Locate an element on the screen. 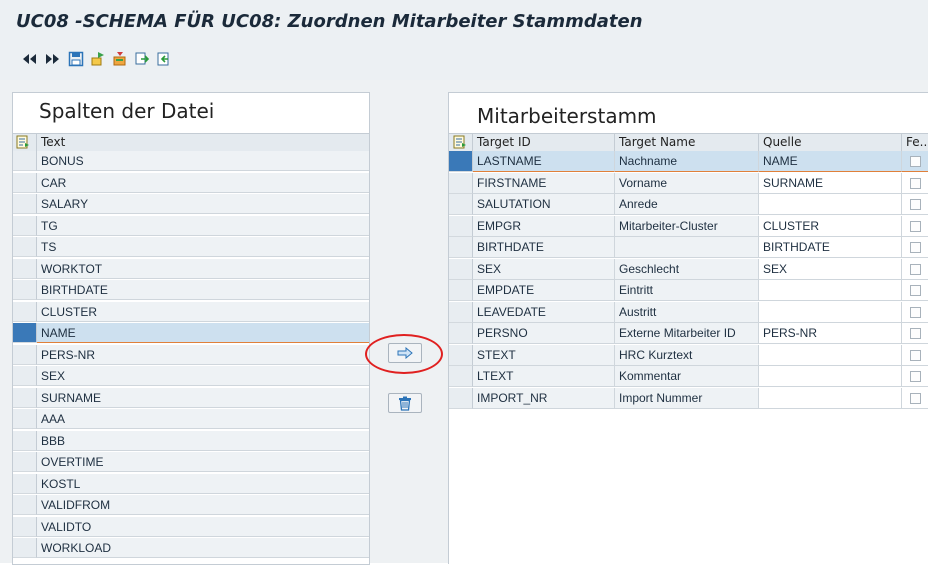  column-header-target-id: Target ID is located at coordinates (544, 142).